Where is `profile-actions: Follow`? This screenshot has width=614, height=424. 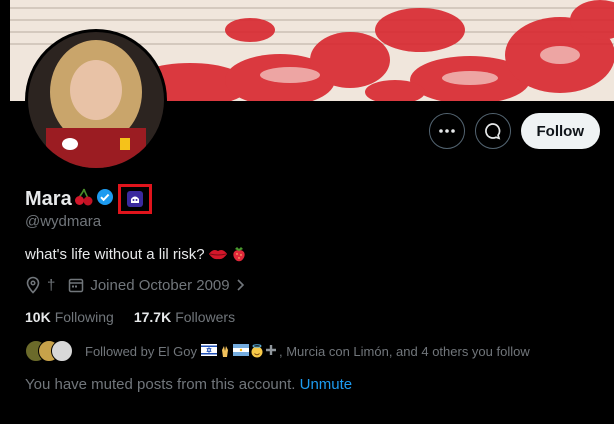
profile-actions: Follow is located at coordinates (514, 131).